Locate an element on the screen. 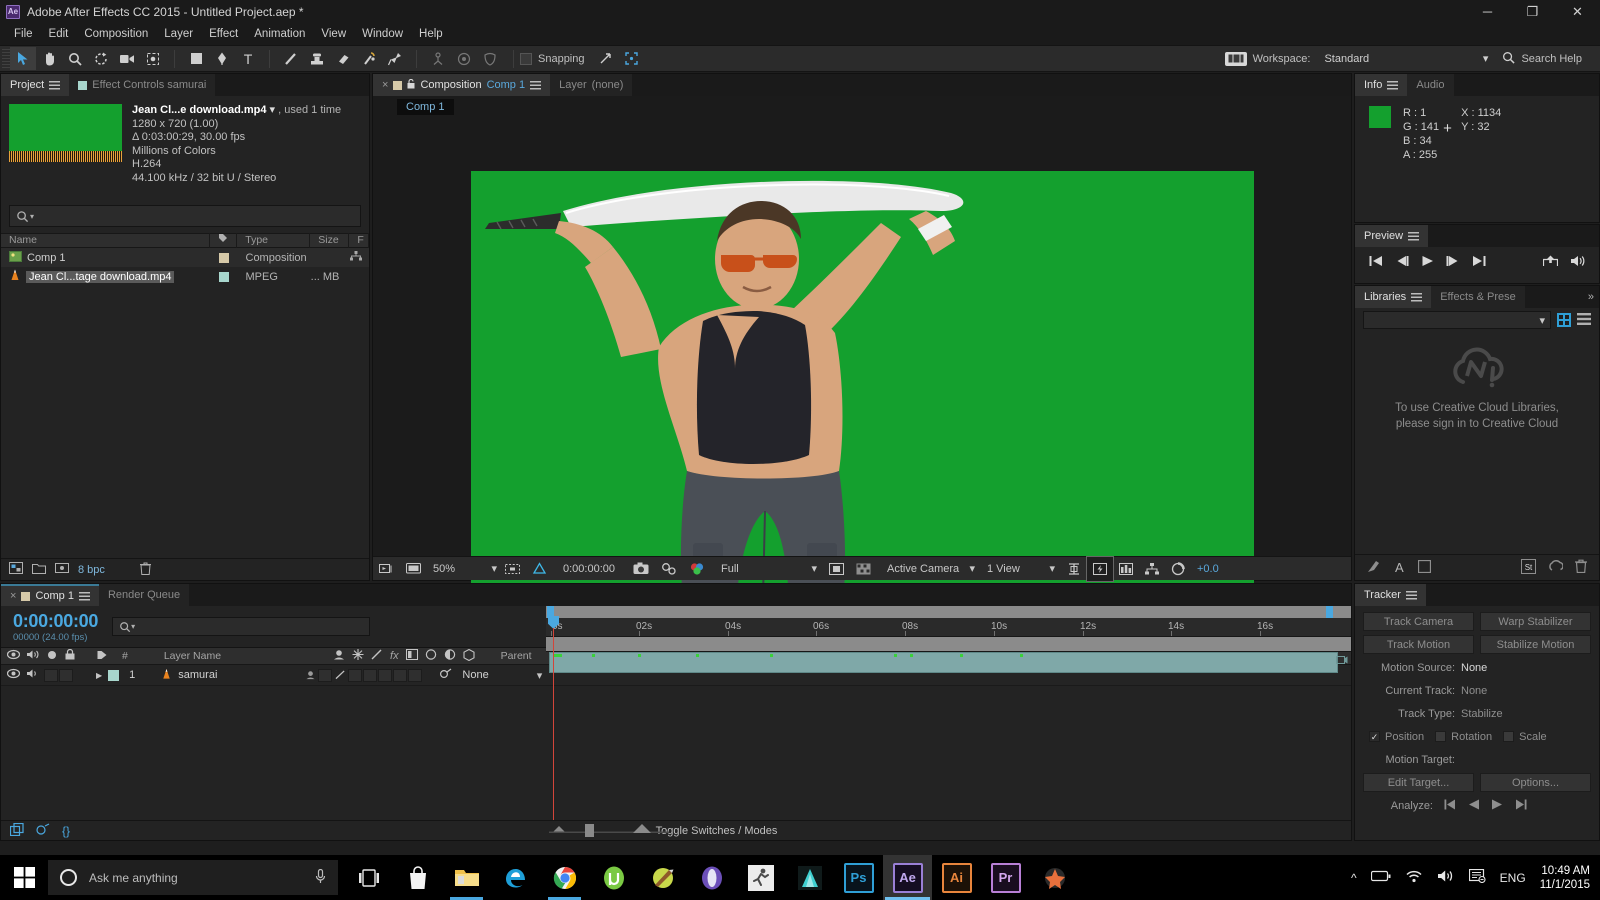 The height and width of the screenshot is (900, 1600). roto-brush-tool is located at coordinates (369, 58).